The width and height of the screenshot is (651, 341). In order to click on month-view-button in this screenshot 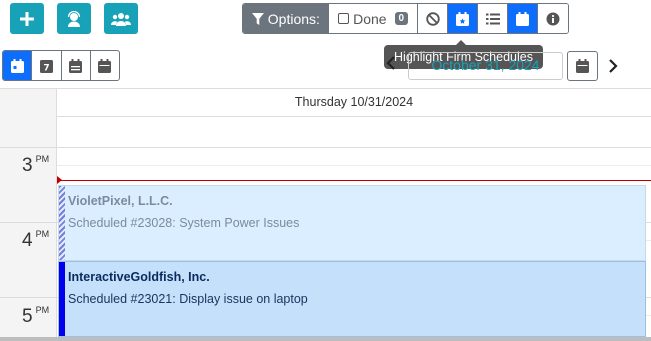, I will do `click(76, 65)`.